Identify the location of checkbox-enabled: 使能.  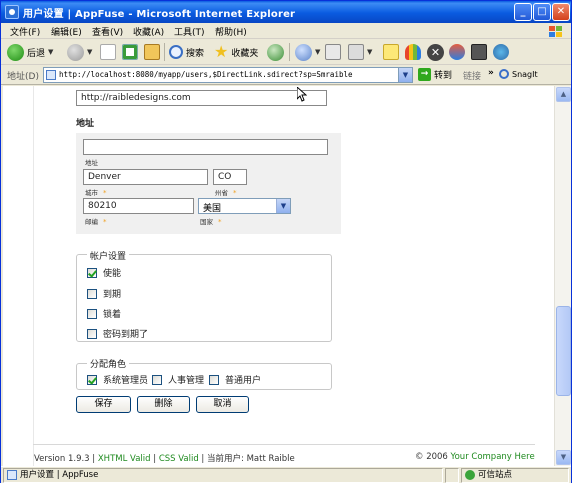
(104, 272).